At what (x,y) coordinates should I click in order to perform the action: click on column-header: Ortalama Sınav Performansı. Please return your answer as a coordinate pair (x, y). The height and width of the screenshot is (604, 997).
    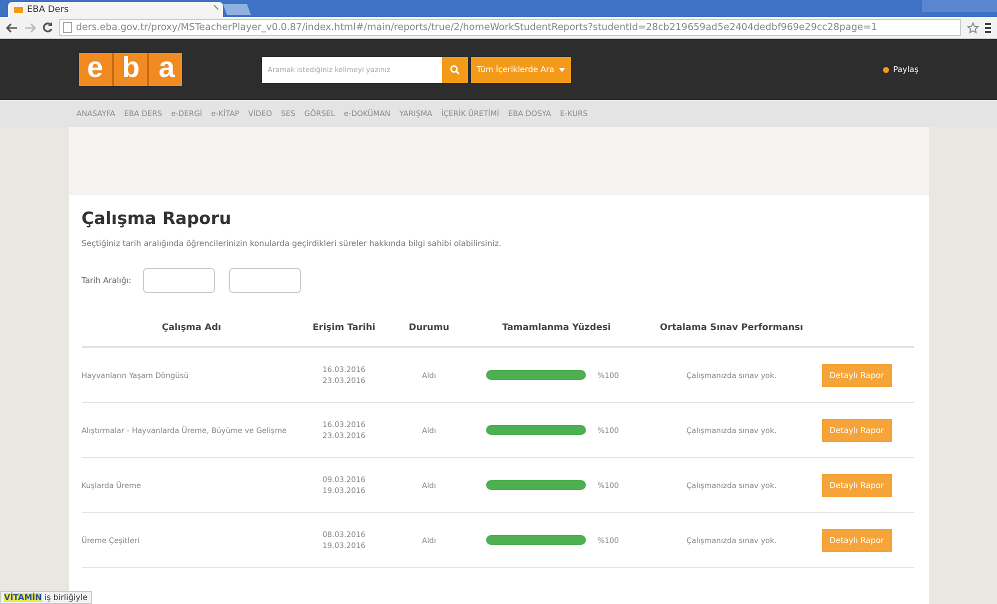
    Looking at the image, I should click on (731, 328).